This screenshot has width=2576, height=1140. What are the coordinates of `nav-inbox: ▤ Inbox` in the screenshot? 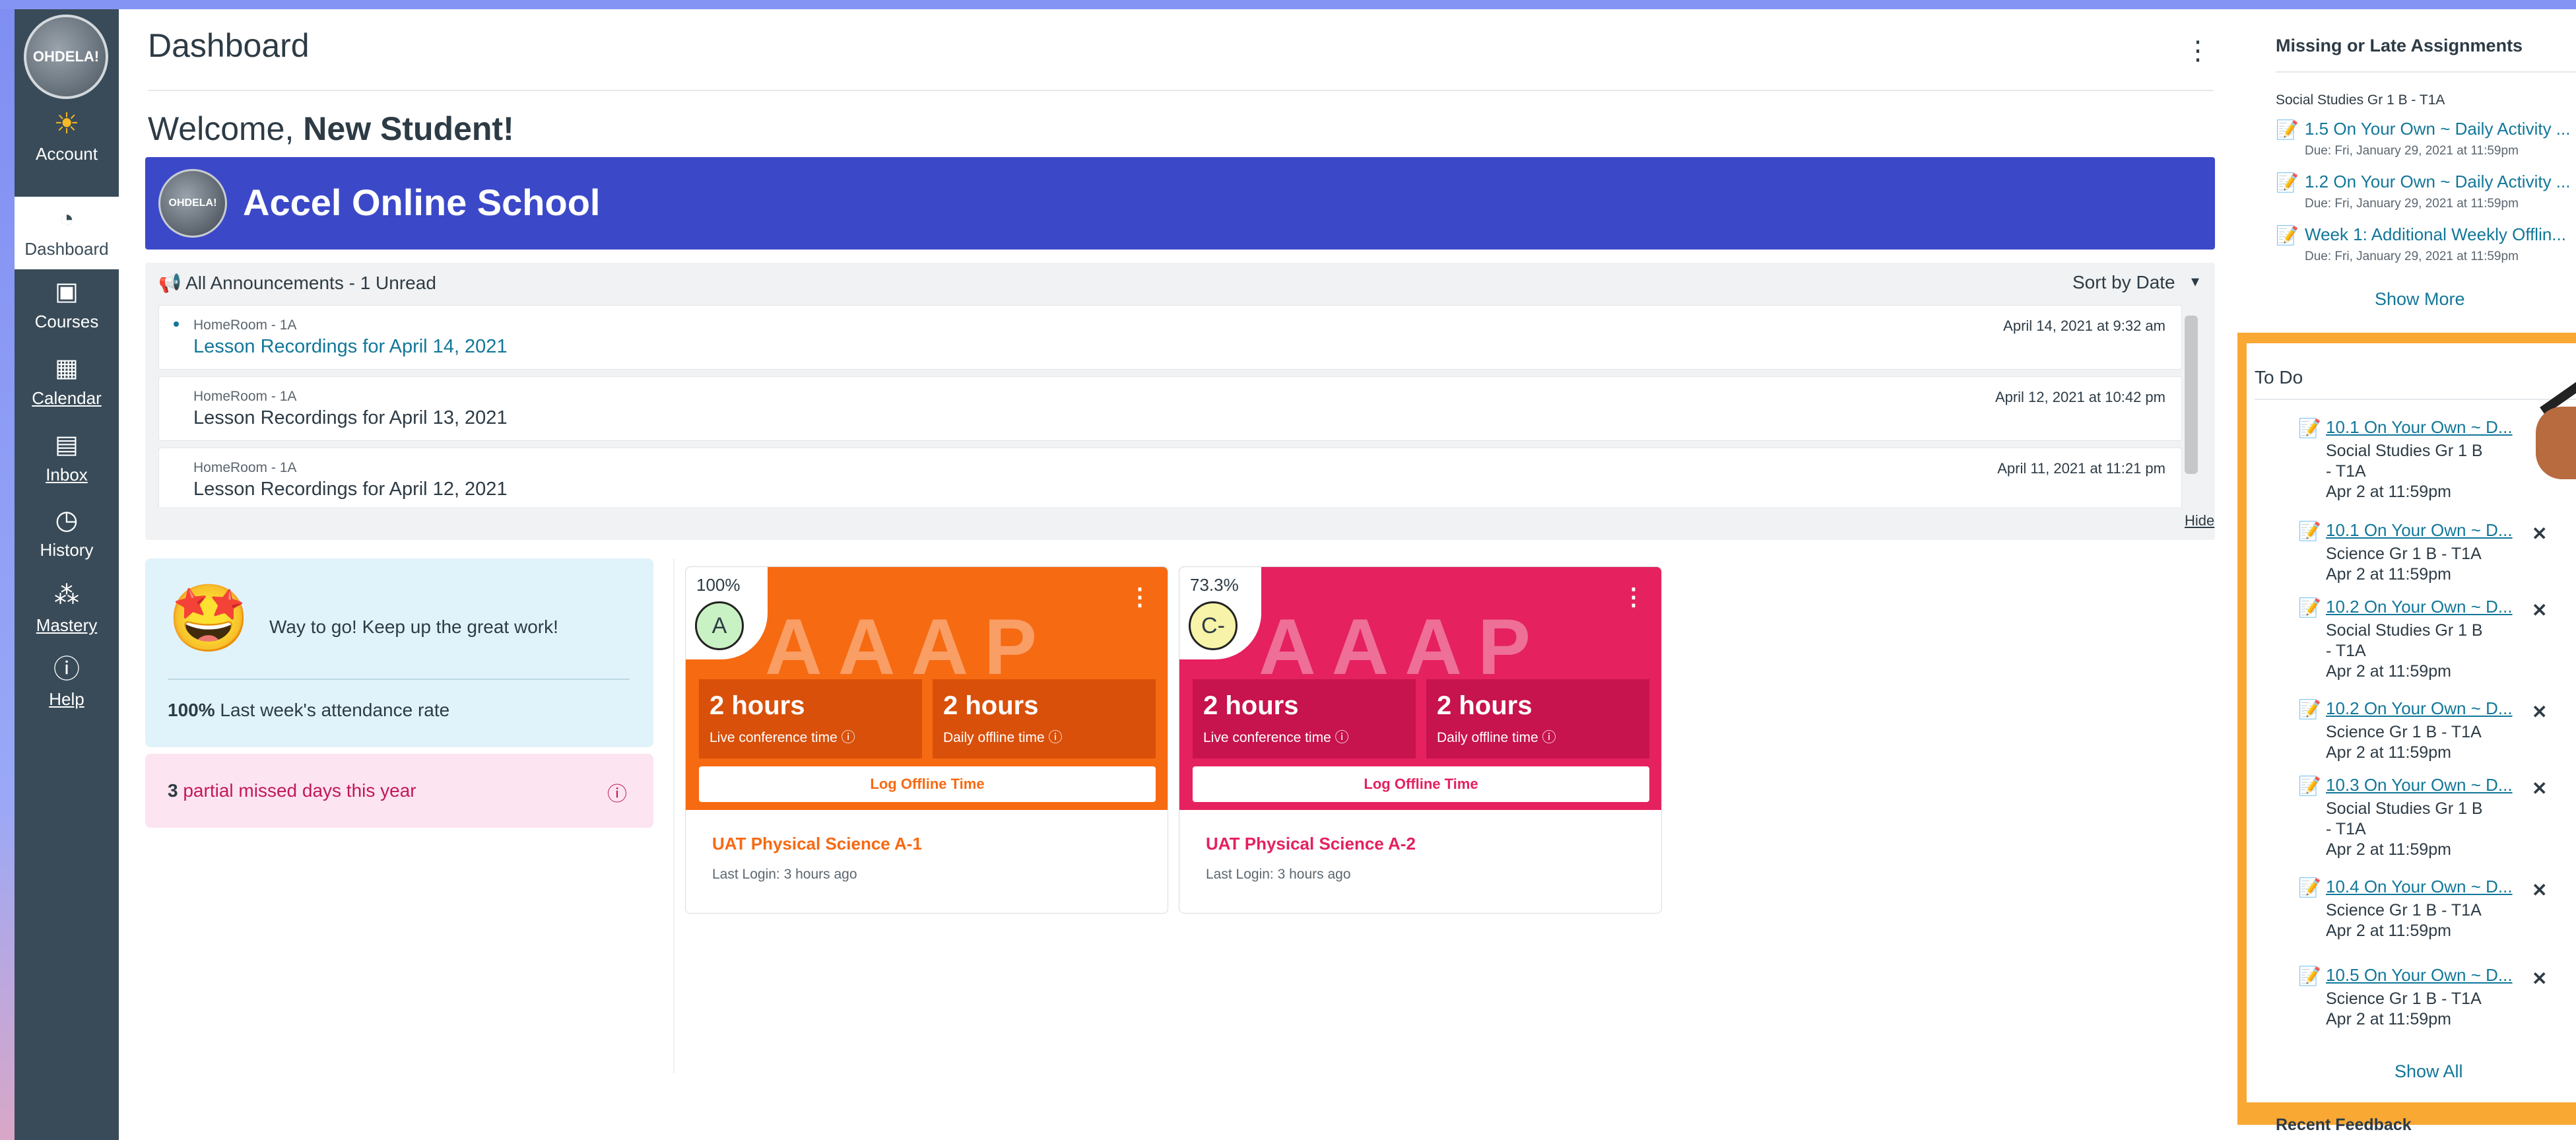 It's located at (67, 457).